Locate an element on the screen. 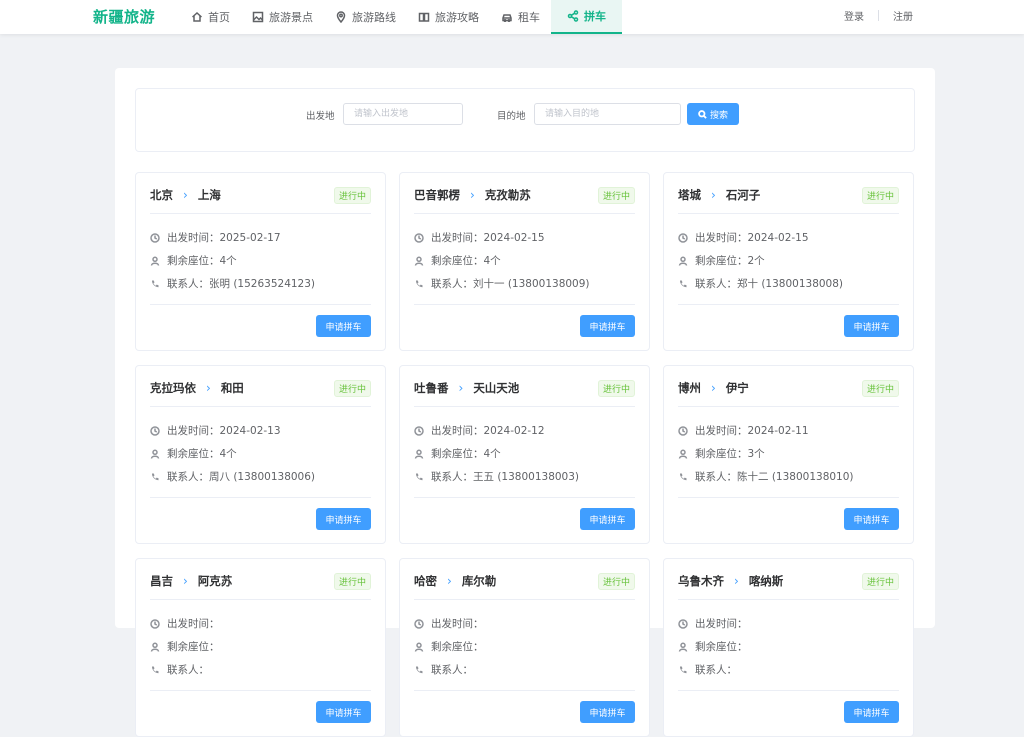  nav-item-label: 旅游攻略 is located at coordinates (457, 17).